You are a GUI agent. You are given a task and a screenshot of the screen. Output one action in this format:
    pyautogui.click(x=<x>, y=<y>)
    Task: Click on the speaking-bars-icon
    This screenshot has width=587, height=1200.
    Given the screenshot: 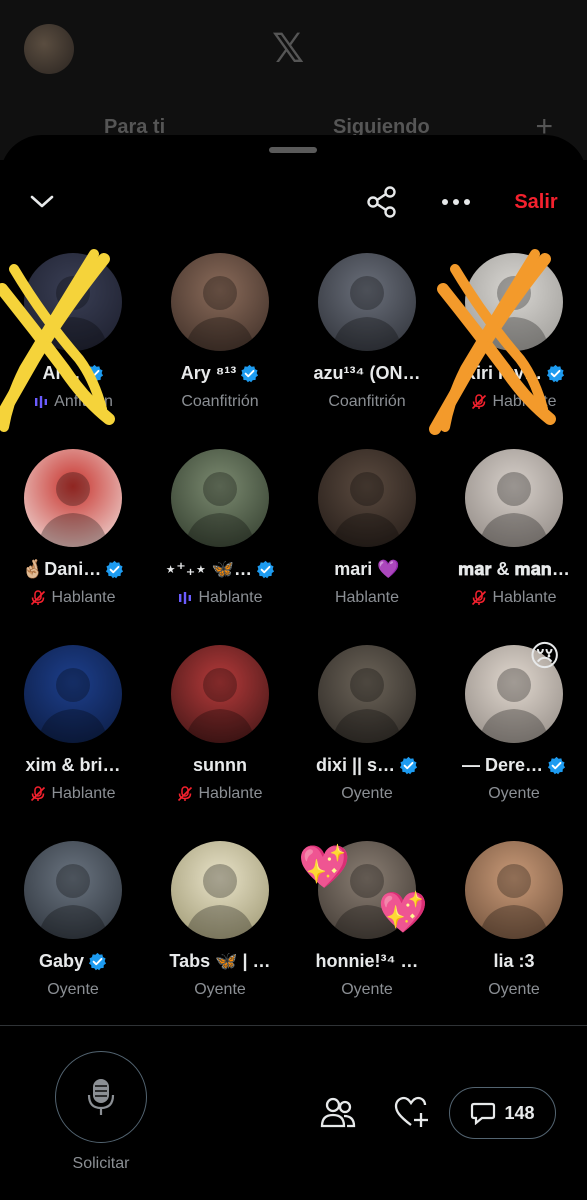 What is the action you would take?
    pyautogui.click(x=185, y=598)
    